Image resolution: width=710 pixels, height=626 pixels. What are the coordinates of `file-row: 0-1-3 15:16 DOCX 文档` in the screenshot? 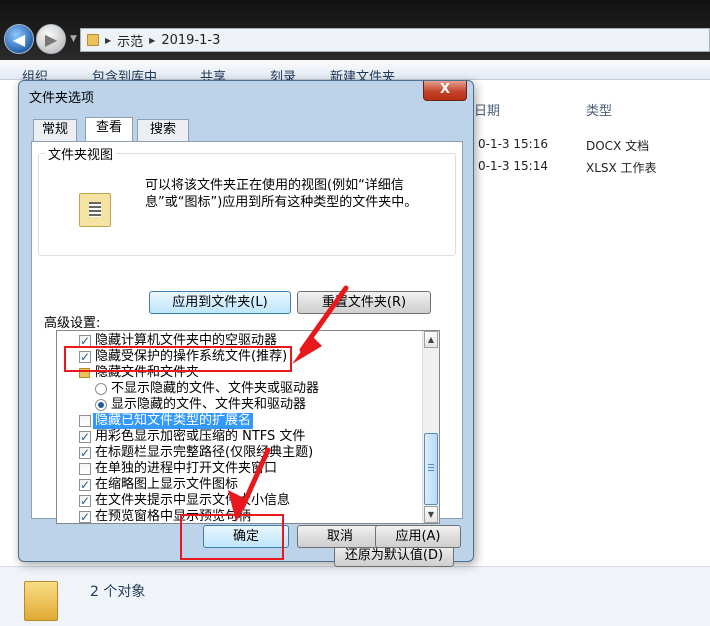 It's located at (590, 145).